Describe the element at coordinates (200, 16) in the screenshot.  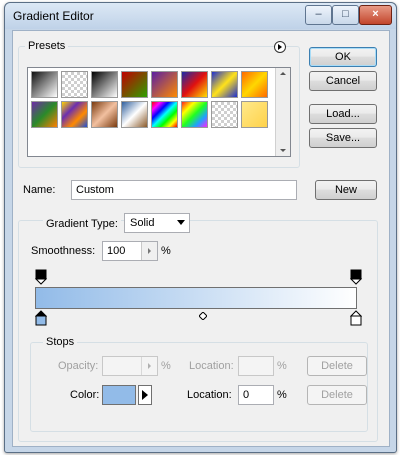
I see `title-bar: Gradient Editor – □ ×` at that location.